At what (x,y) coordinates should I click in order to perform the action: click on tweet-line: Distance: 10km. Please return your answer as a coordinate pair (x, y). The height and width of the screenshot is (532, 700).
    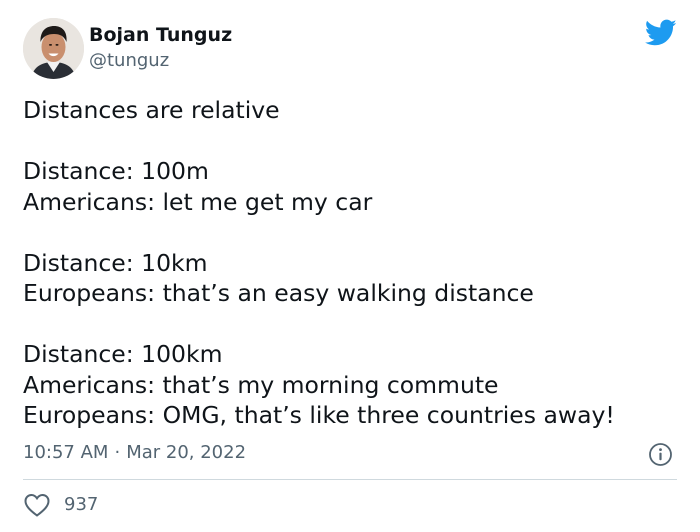
    Looking at the image, I should click on (115, 262).